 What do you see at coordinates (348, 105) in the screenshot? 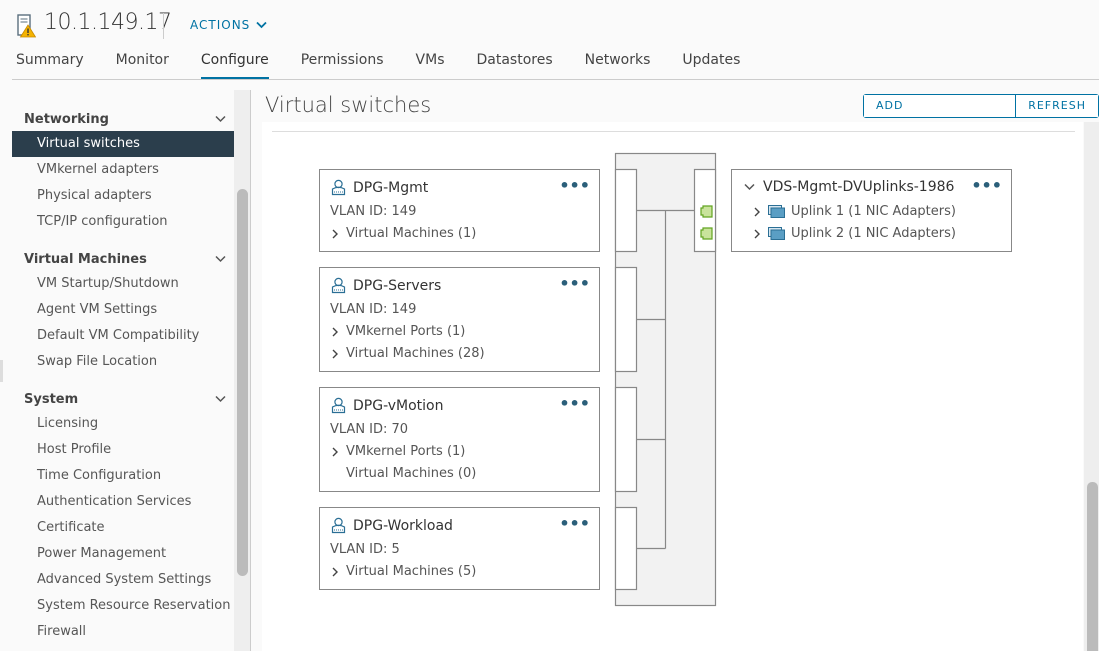
I see `page-title: Virtual switches` at bounding box center [348, 105].